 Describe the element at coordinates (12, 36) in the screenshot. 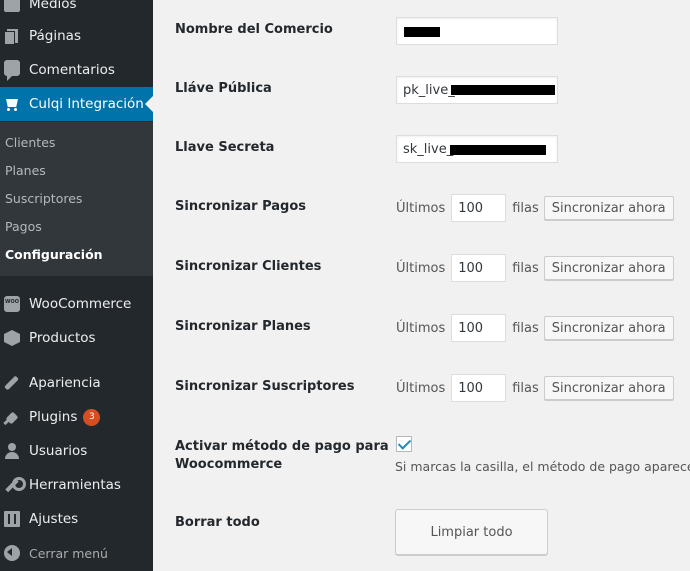

I see `pages-icon` at that location.